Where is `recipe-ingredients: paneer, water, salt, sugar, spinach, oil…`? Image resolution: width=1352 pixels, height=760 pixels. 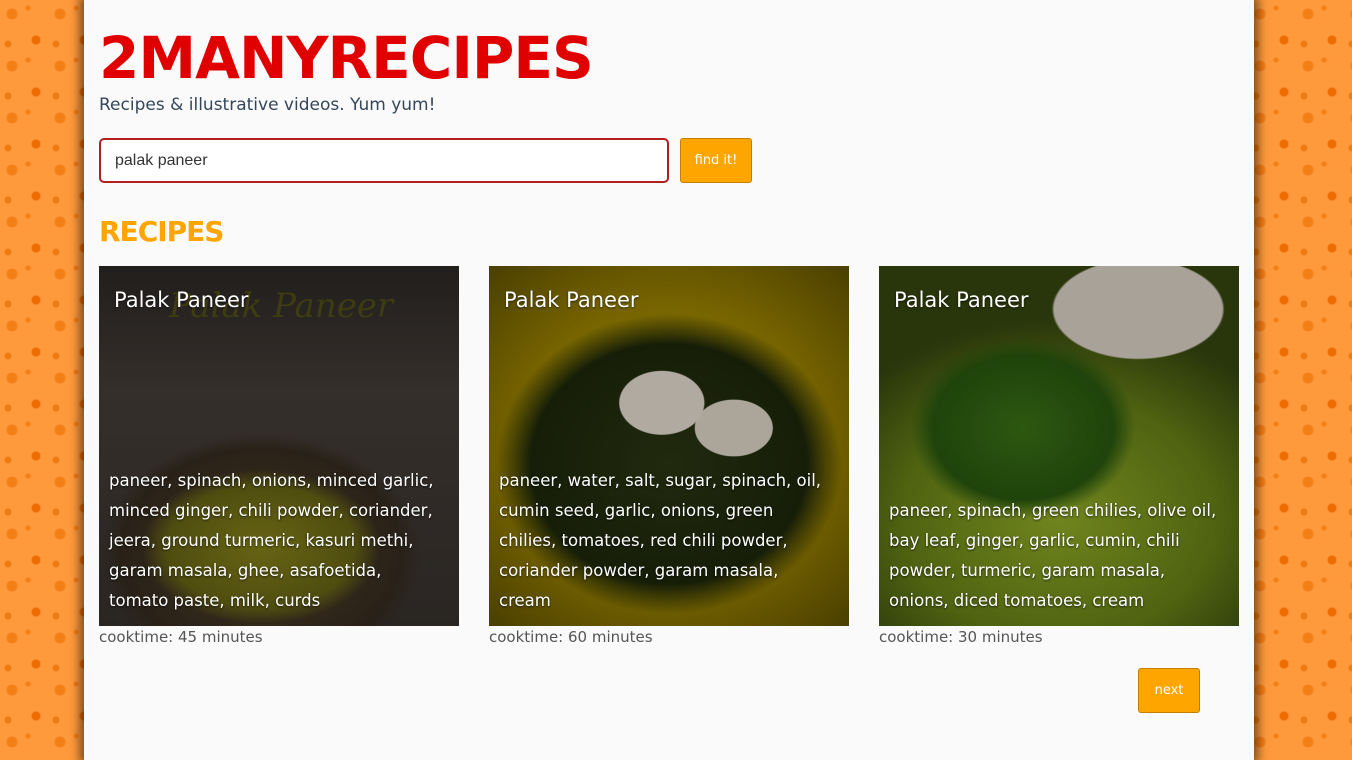
recipe-ingredients: paneer, water, salt, sugar, spinach, oil… is located at coordinates (660, 540).